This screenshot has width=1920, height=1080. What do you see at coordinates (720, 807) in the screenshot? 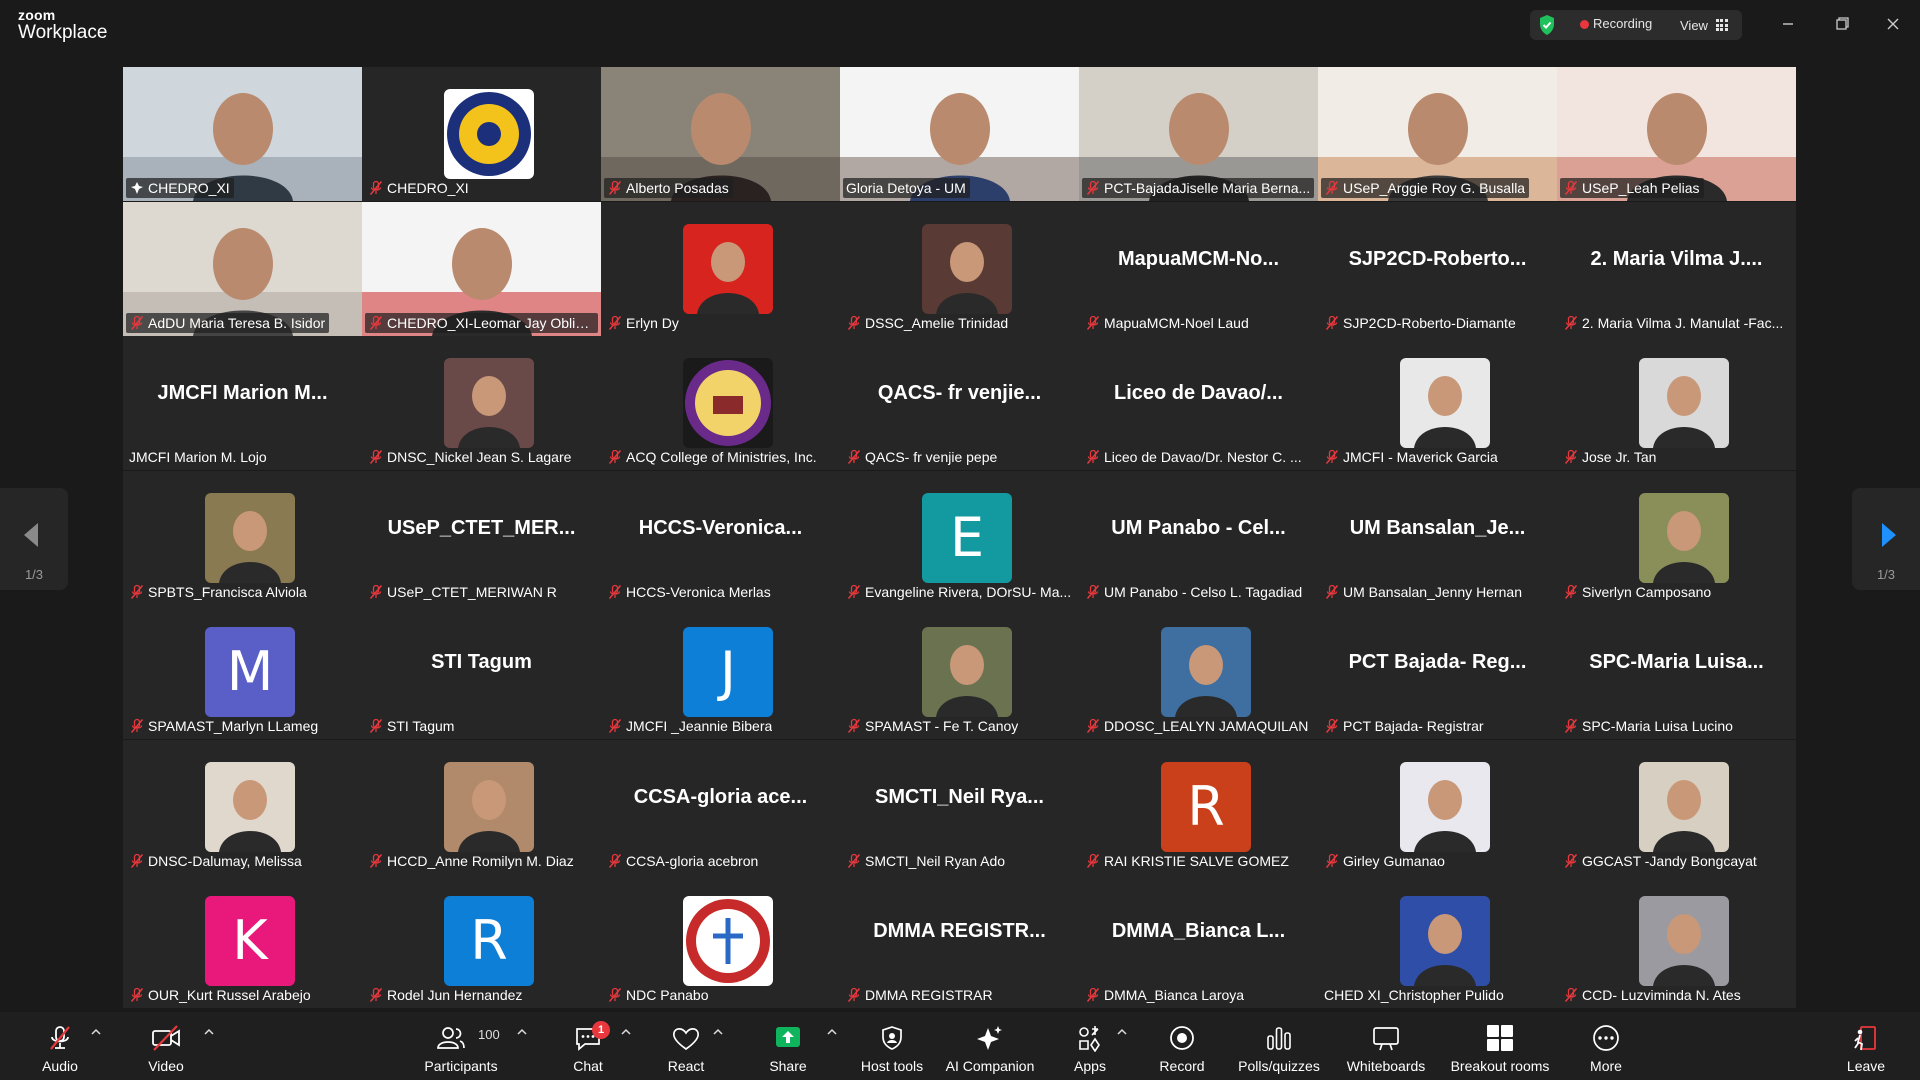
I see `participant-tile: CCSA-gloria ace... CCSA-gloria acebron` at bounding box center [720, 807].